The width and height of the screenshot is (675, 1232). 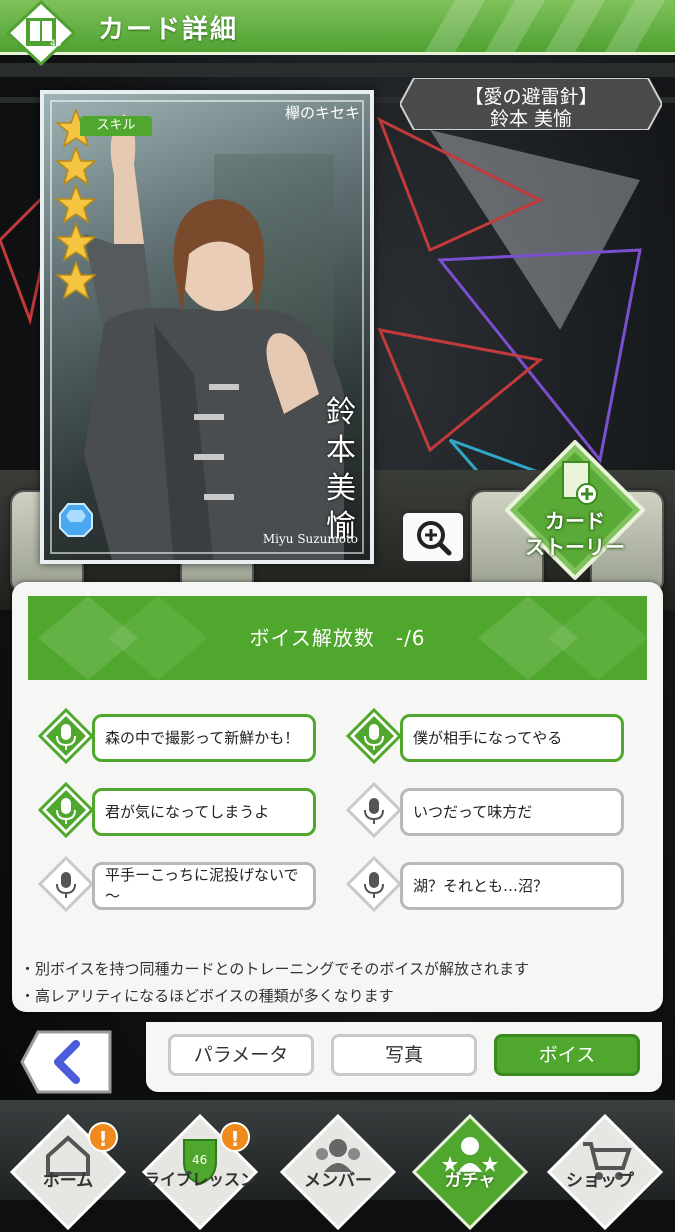 I want to click on tab-photo: 写真, so click(x=404, y=1055).